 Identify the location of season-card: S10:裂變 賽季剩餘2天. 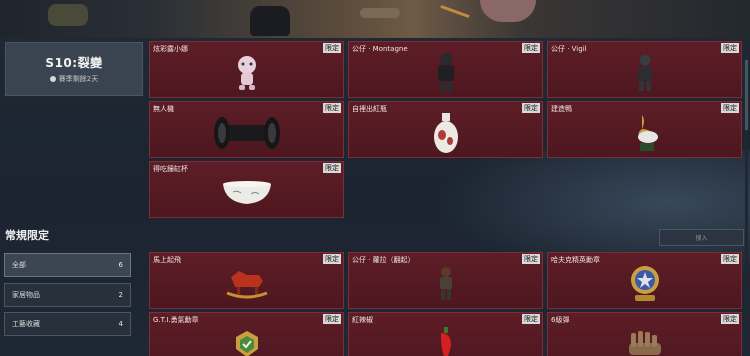
(74, 69).